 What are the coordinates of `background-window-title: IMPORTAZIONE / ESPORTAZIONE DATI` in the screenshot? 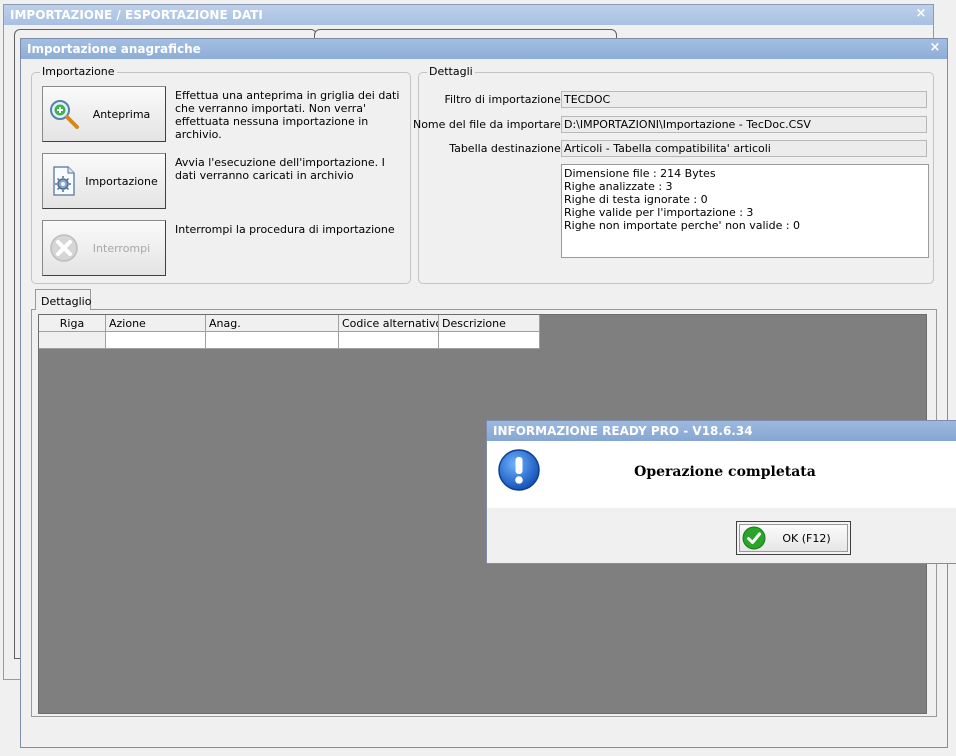 It's located at (136, 15).